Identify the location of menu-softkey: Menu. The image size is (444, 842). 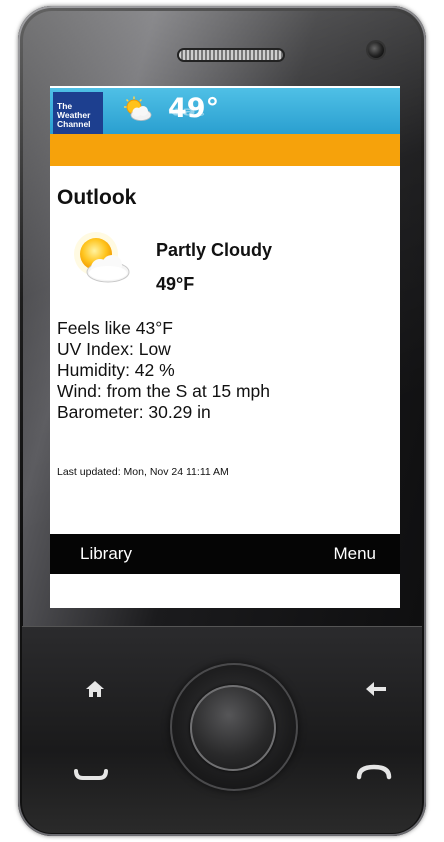
(354, 554).